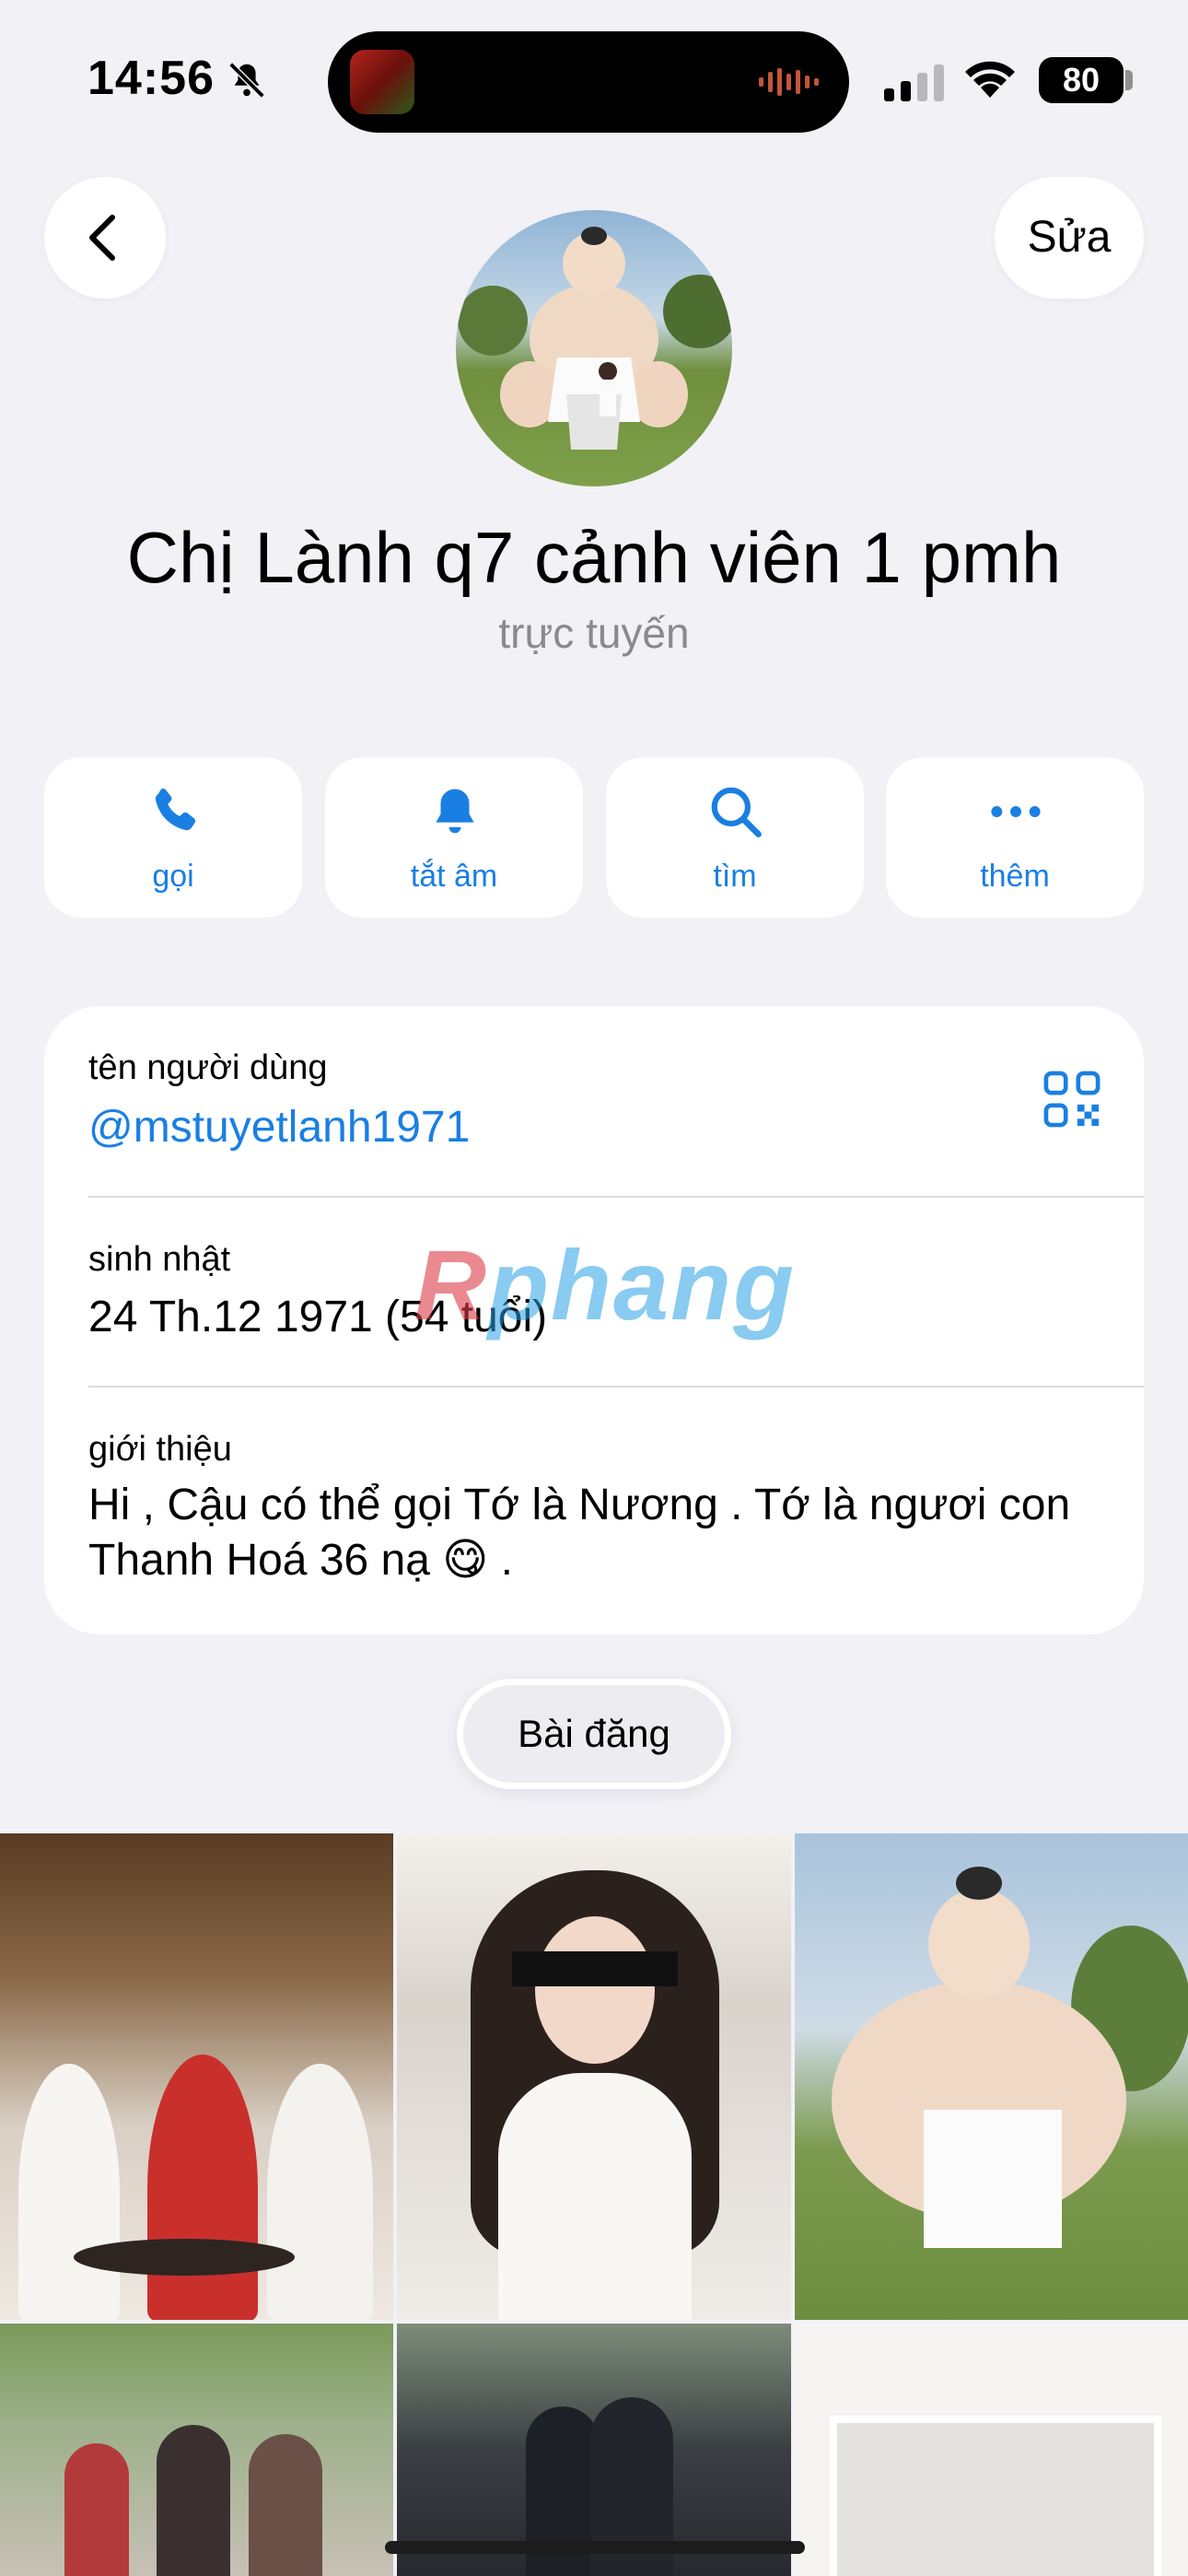 Image resolution: width=1188 pixels, height=2576 pixels. What do you see at coordinates (455, 811) in the screenshot?
I see `bell-icon` at bounding box center [455, 811].